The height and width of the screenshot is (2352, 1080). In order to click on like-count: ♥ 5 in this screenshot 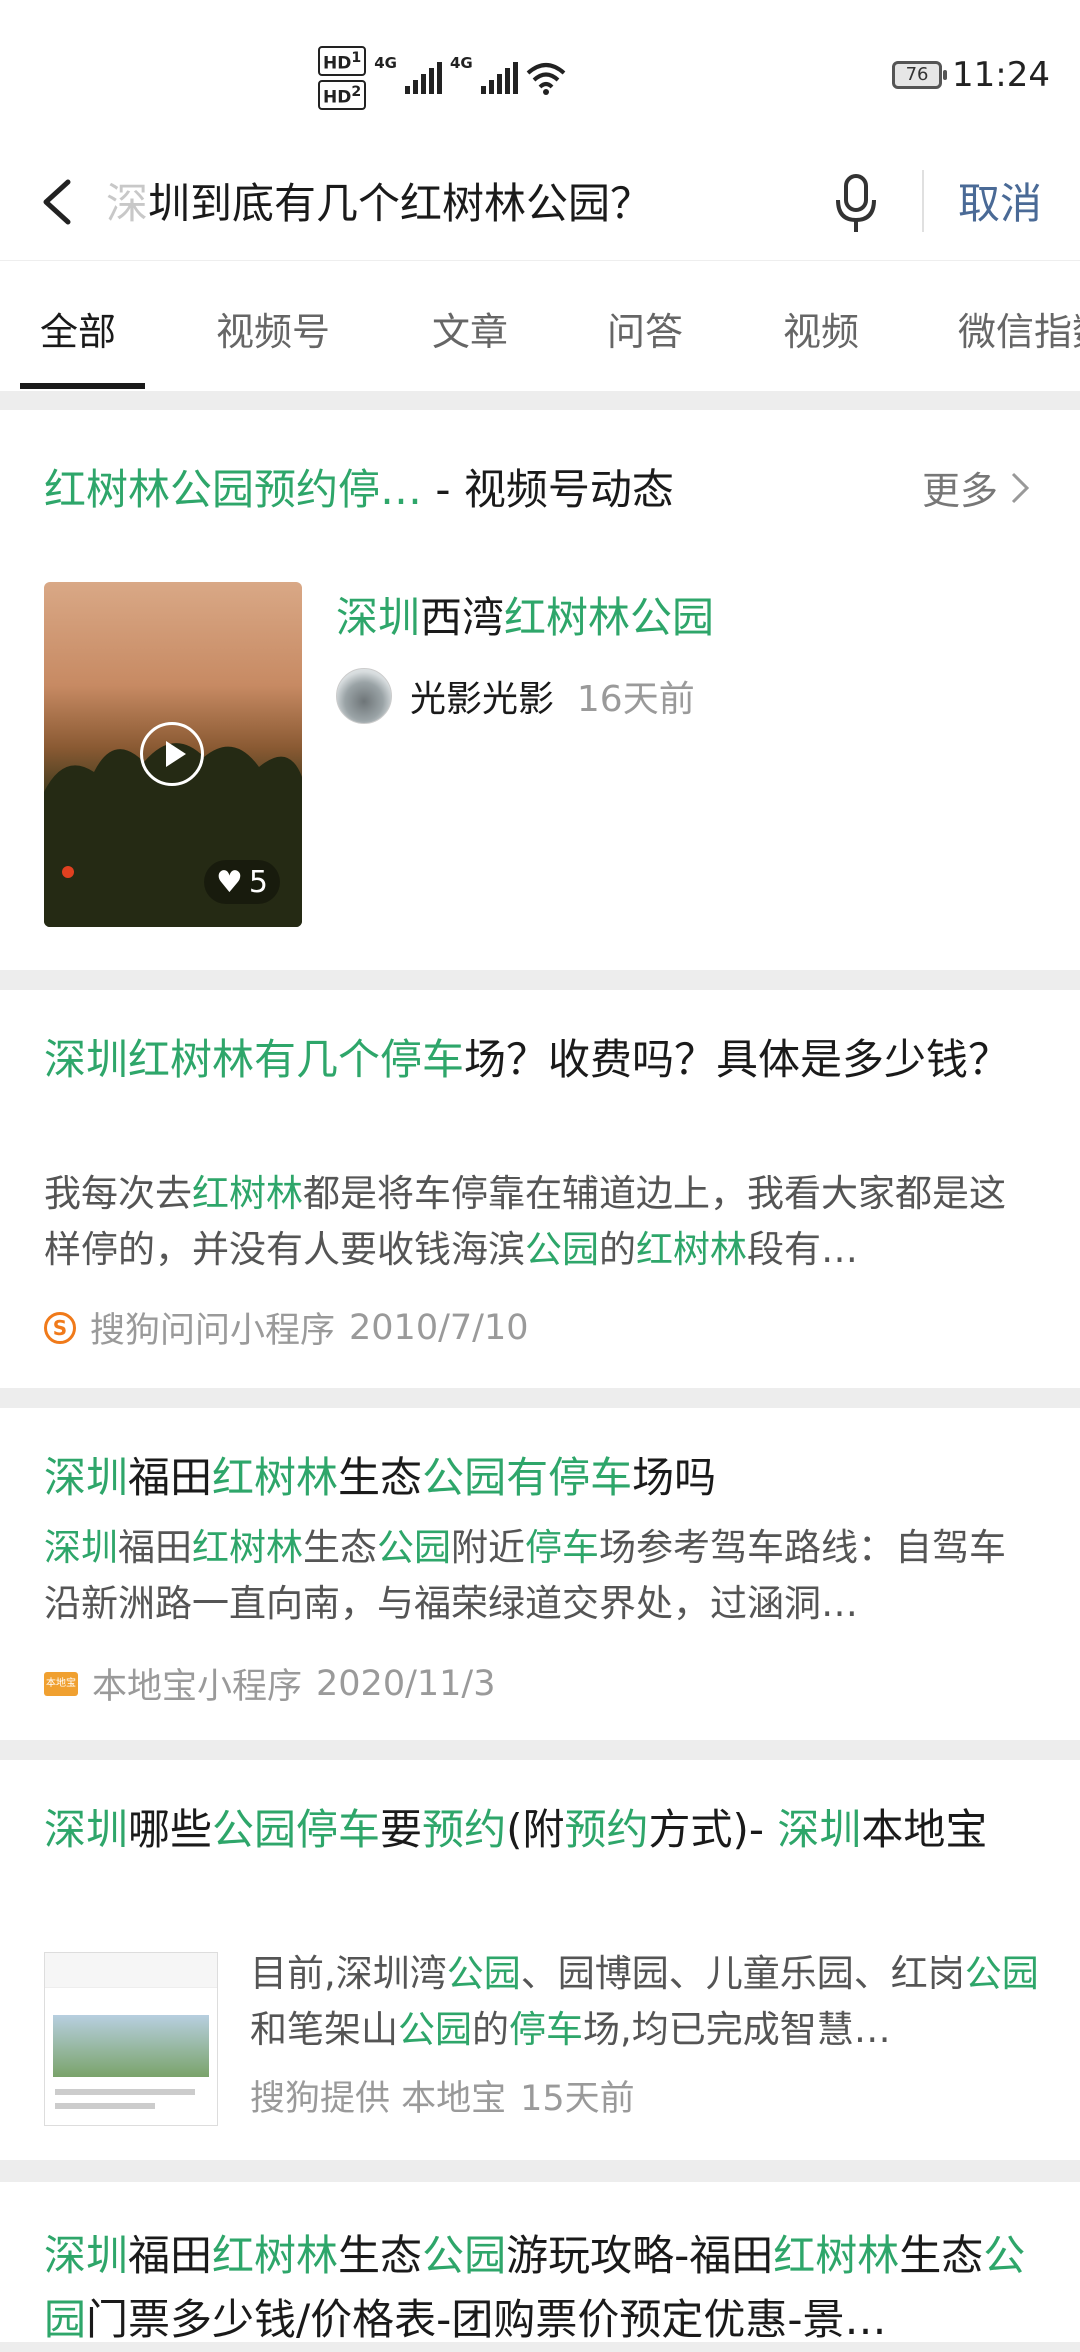, I will do `click(242, 882)`.